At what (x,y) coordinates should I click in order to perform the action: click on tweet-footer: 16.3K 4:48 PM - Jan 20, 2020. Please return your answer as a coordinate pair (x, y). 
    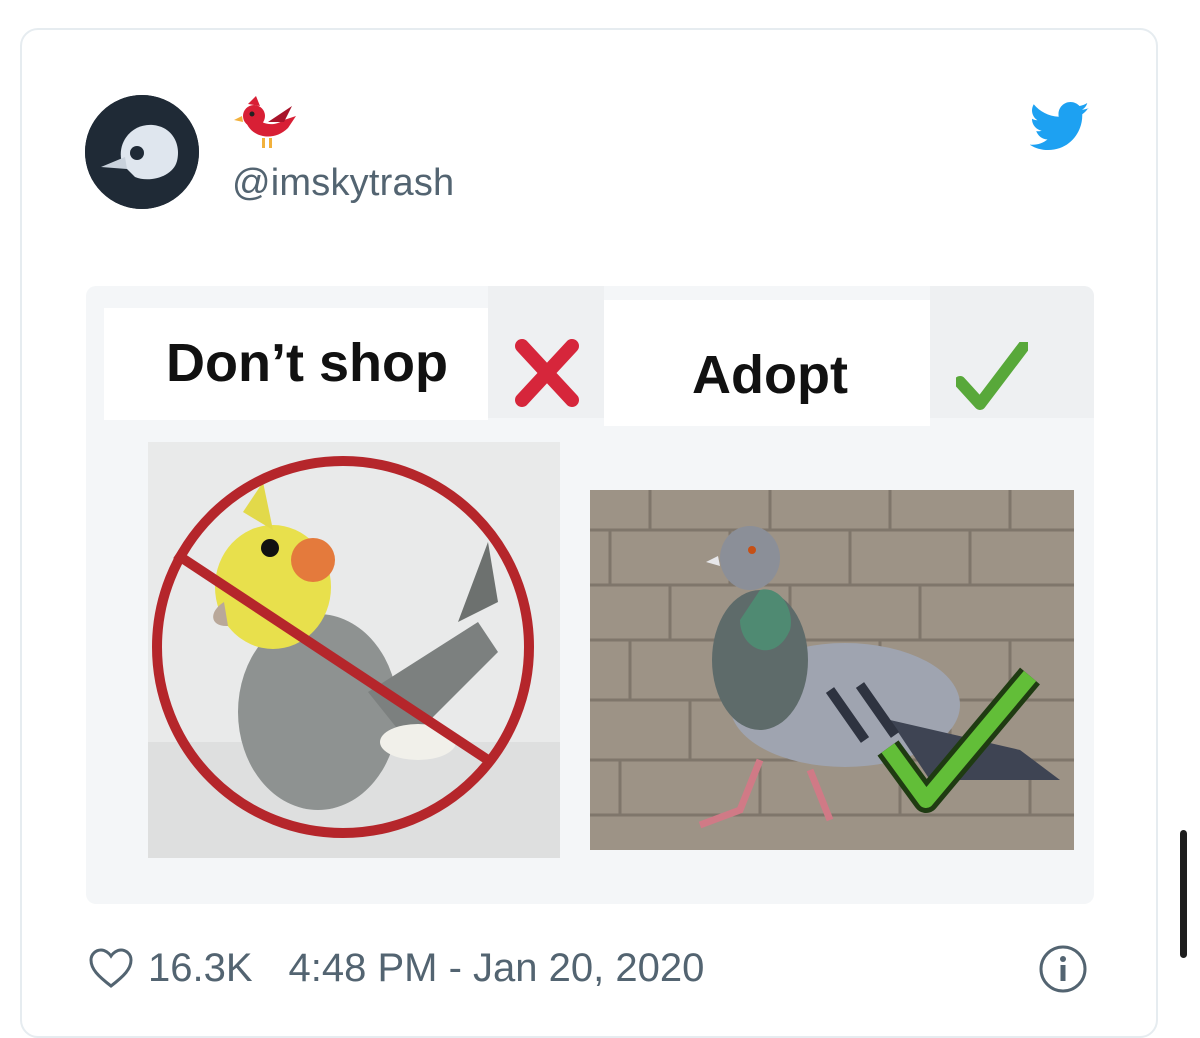
    Looking at the image, I should click on (396, 968).